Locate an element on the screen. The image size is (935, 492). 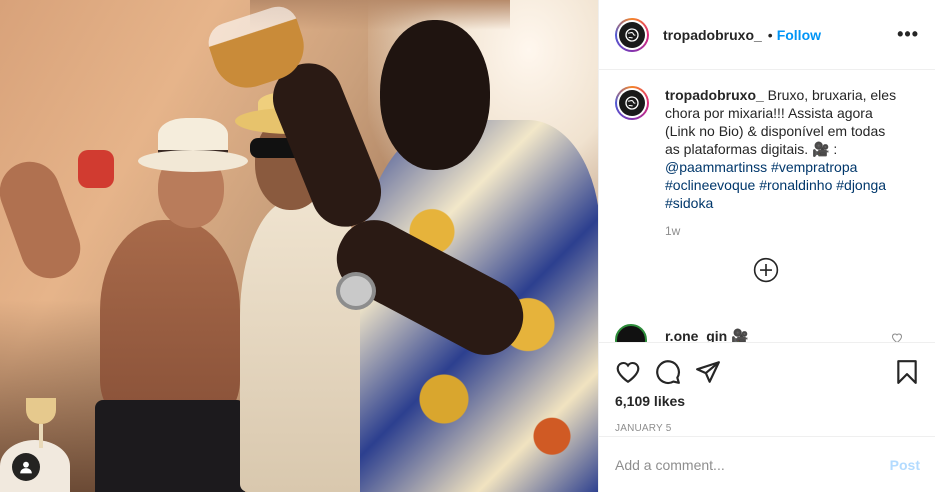
post-date: JANUARY 5 is located at coordinates (767, 421).